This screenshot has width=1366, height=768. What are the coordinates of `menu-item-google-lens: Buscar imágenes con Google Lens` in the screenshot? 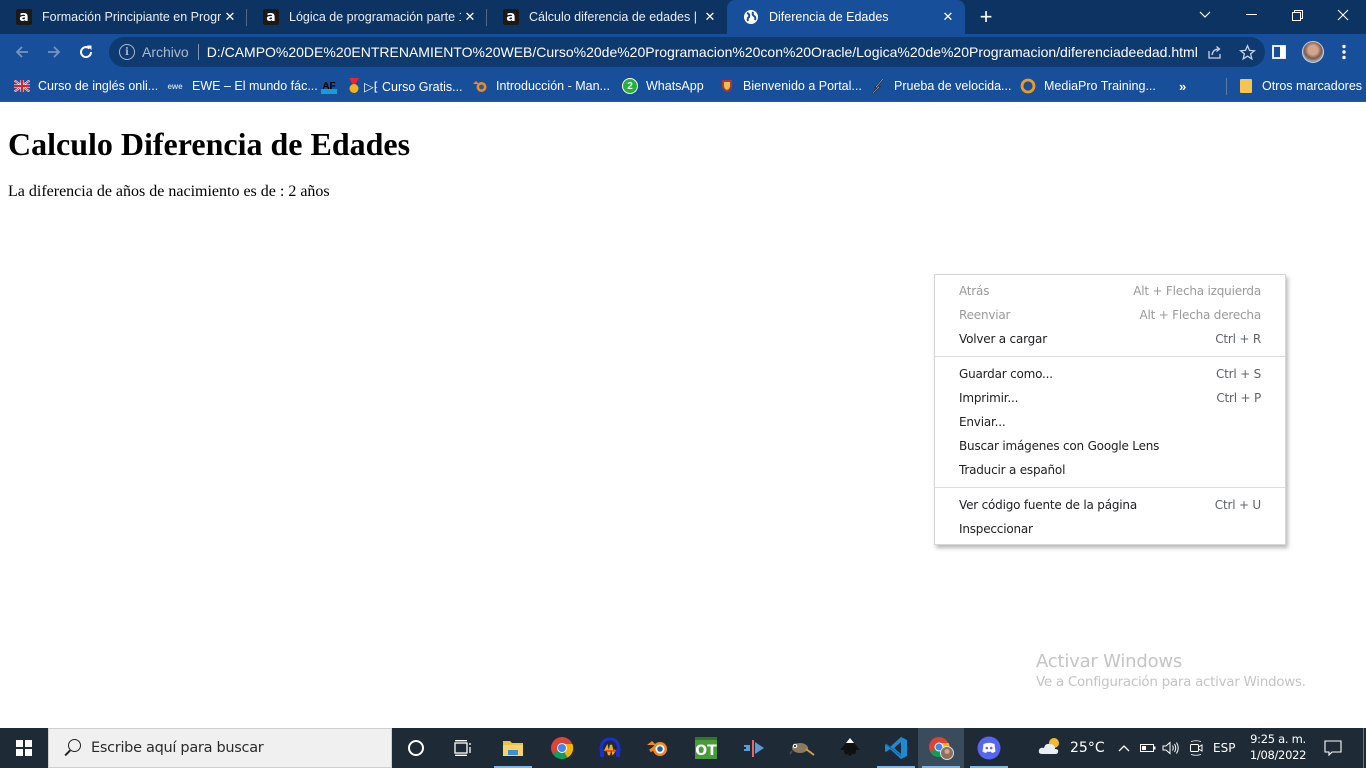 It's located at (1110, 446).